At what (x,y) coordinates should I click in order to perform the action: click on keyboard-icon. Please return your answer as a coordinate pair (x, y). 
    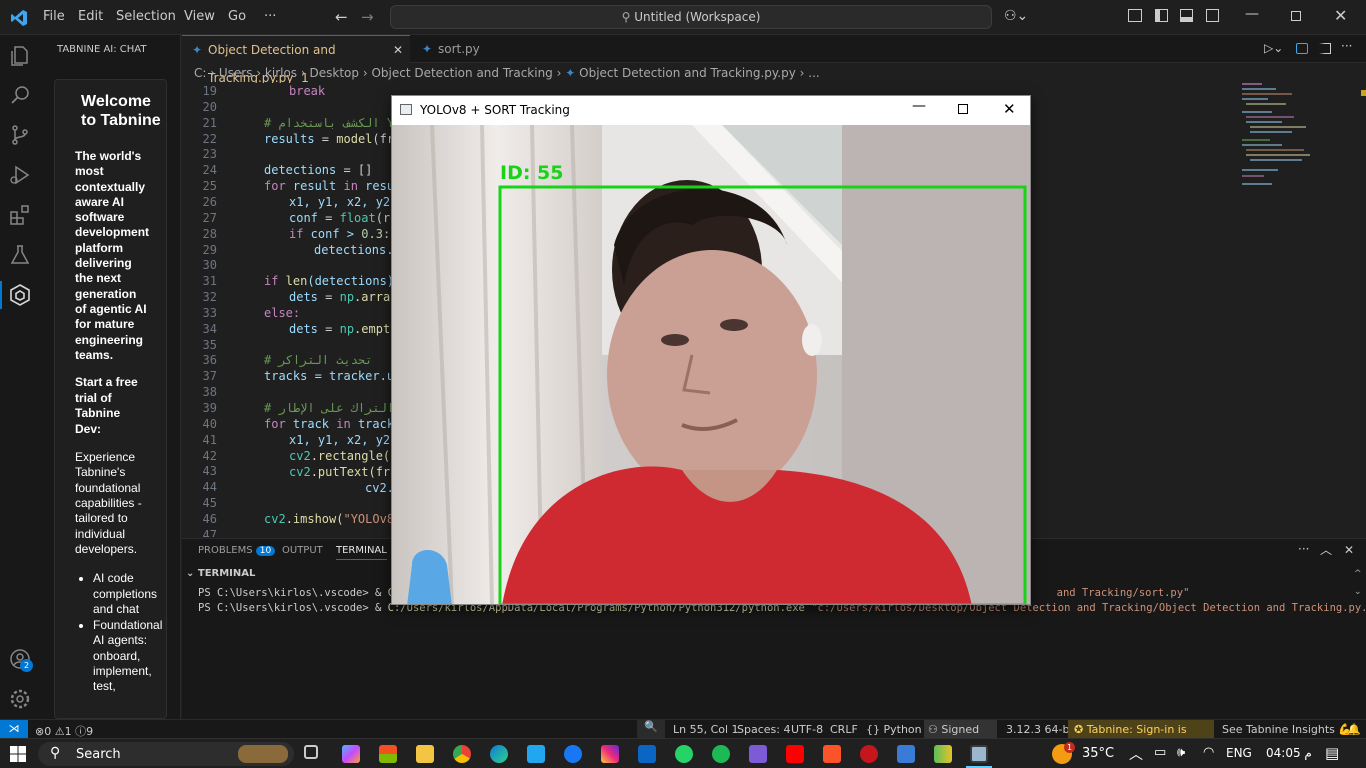
    Looking at the image, I should click on (906, 754).